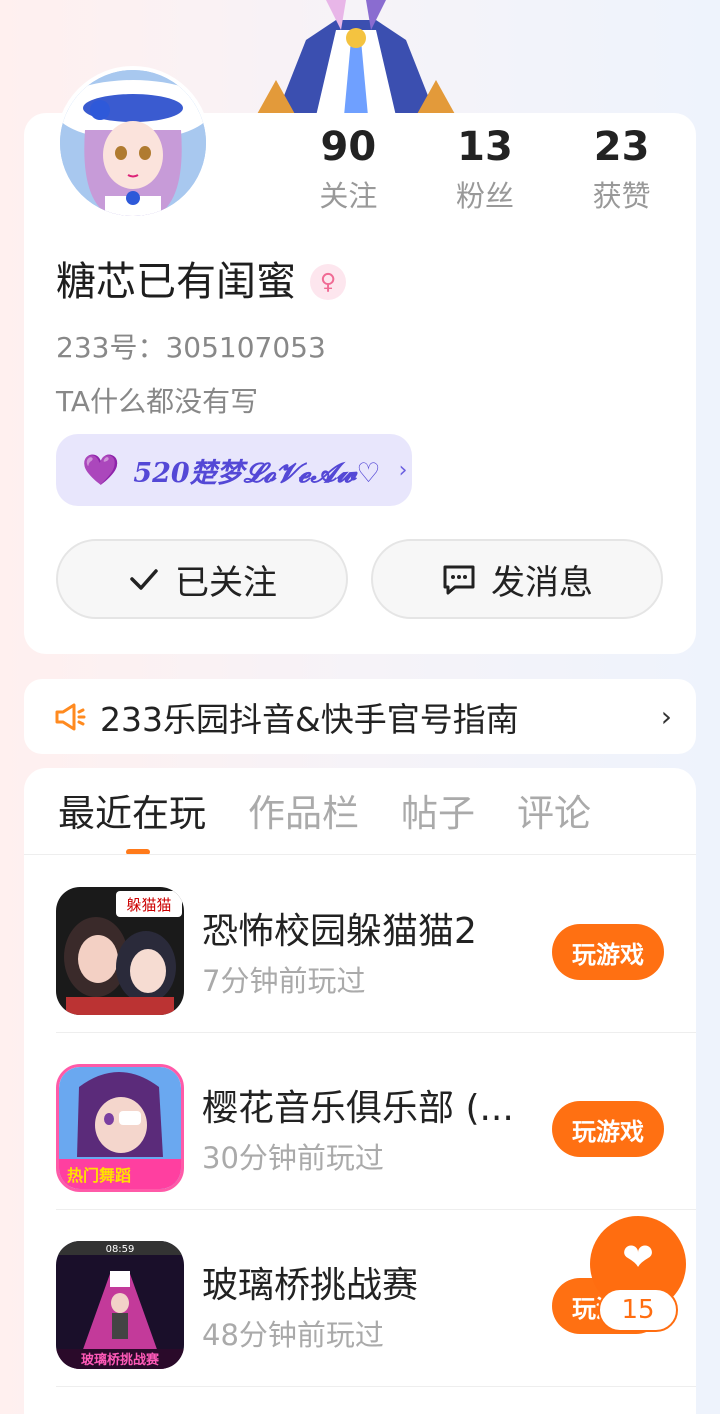  What do you see at coordinates (99, 1175) in the screenshot?
I see `game-icon-text: 热门舞蹈` at bounding box center [99, 1175].